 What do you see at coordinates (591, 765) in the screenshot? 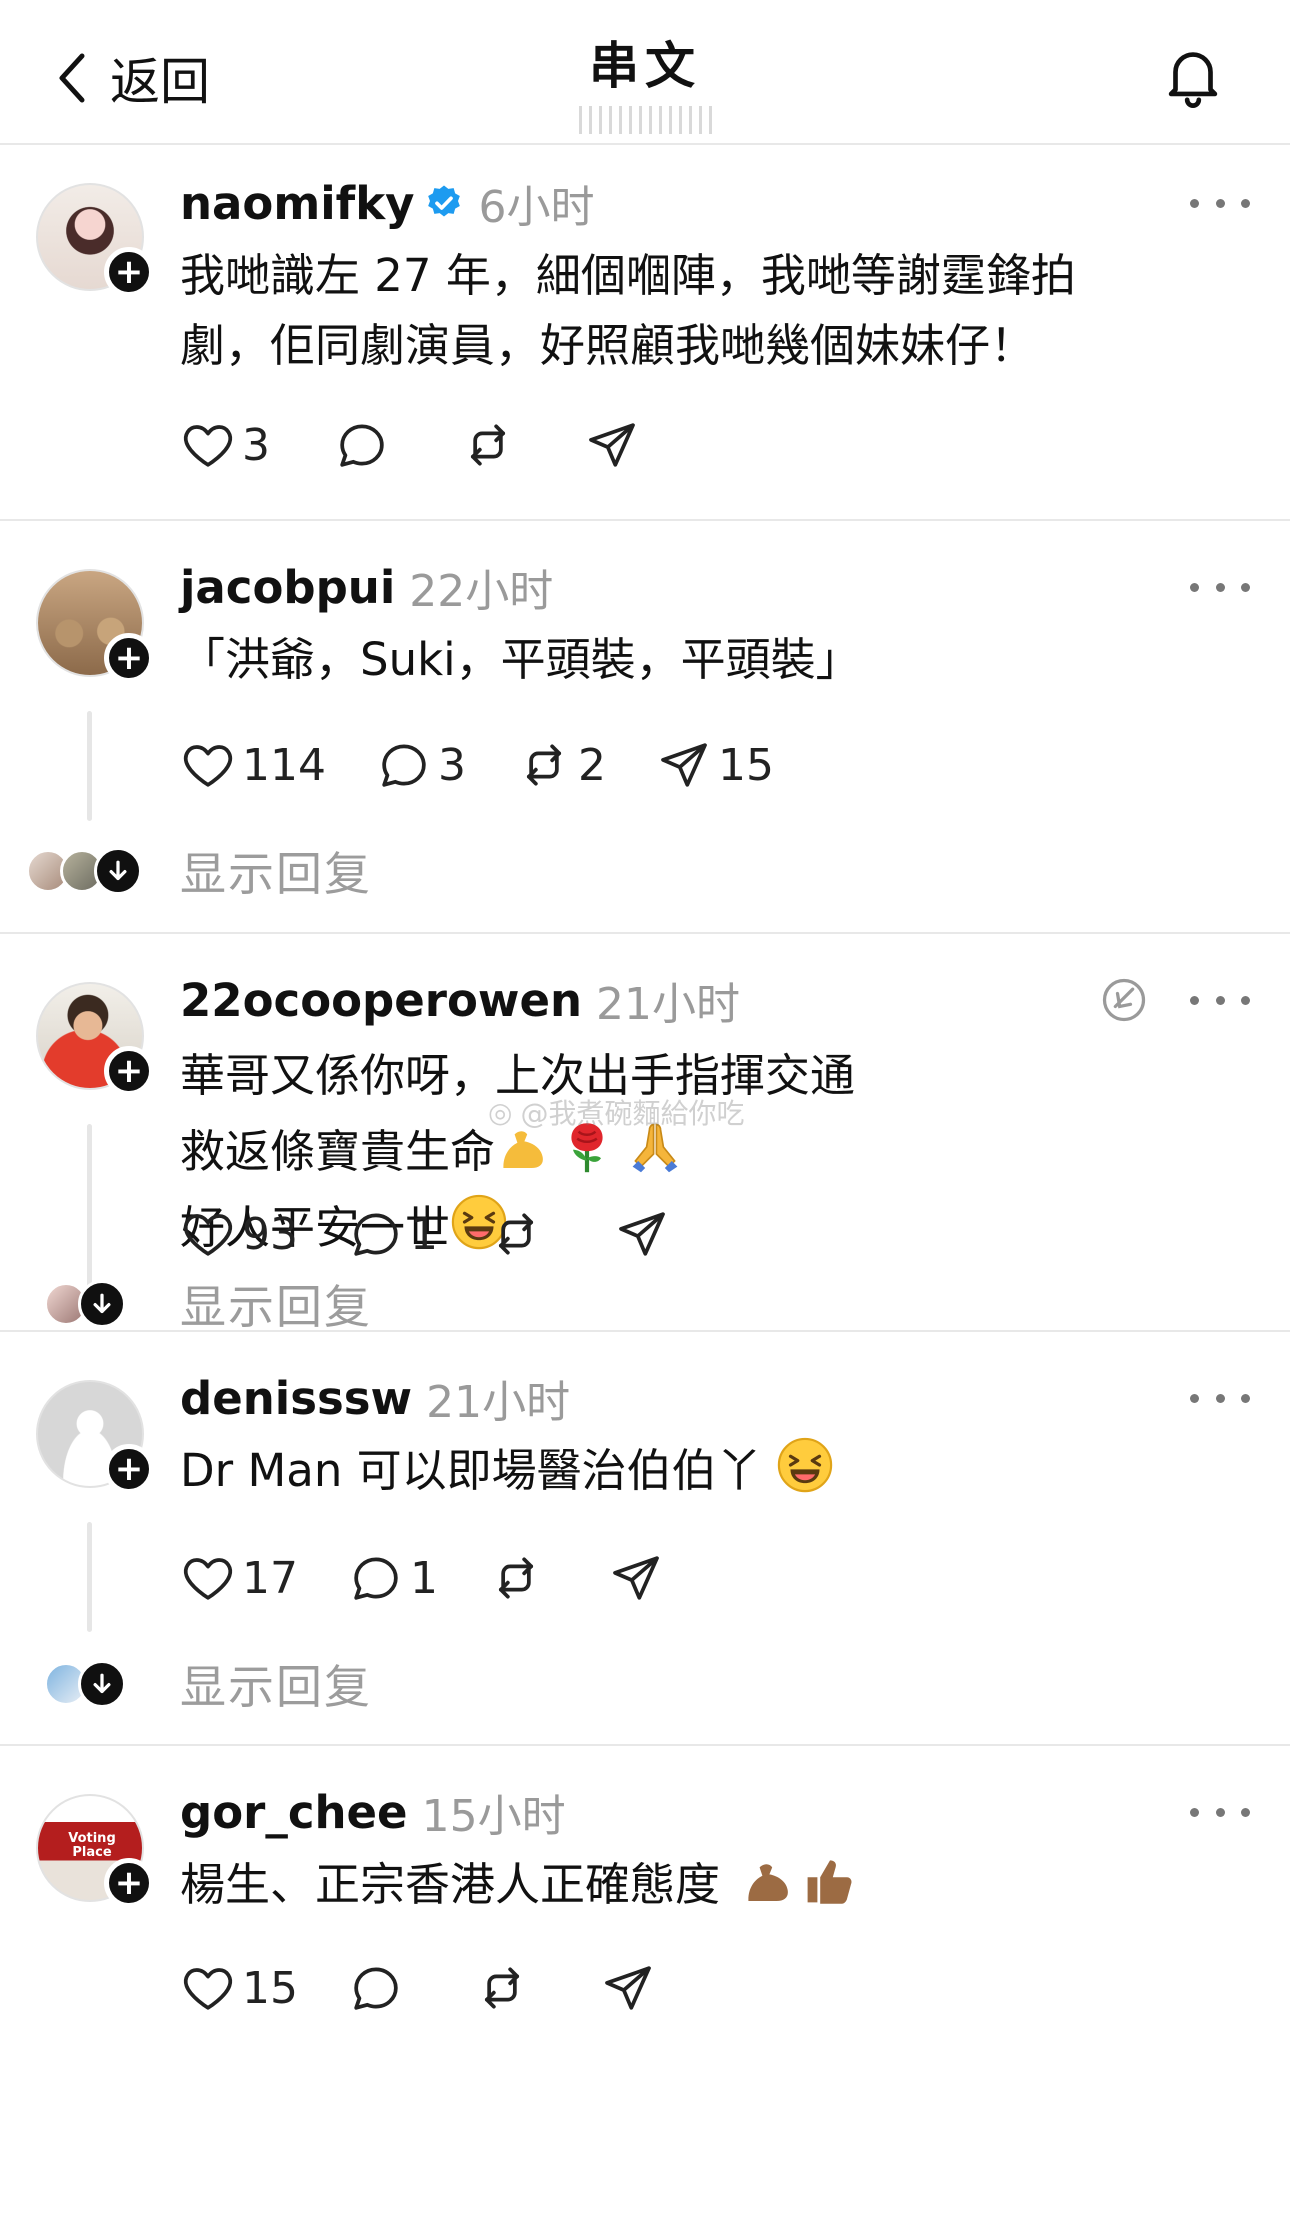
I see `repost-count: 2` at bounding box center [591, 765].